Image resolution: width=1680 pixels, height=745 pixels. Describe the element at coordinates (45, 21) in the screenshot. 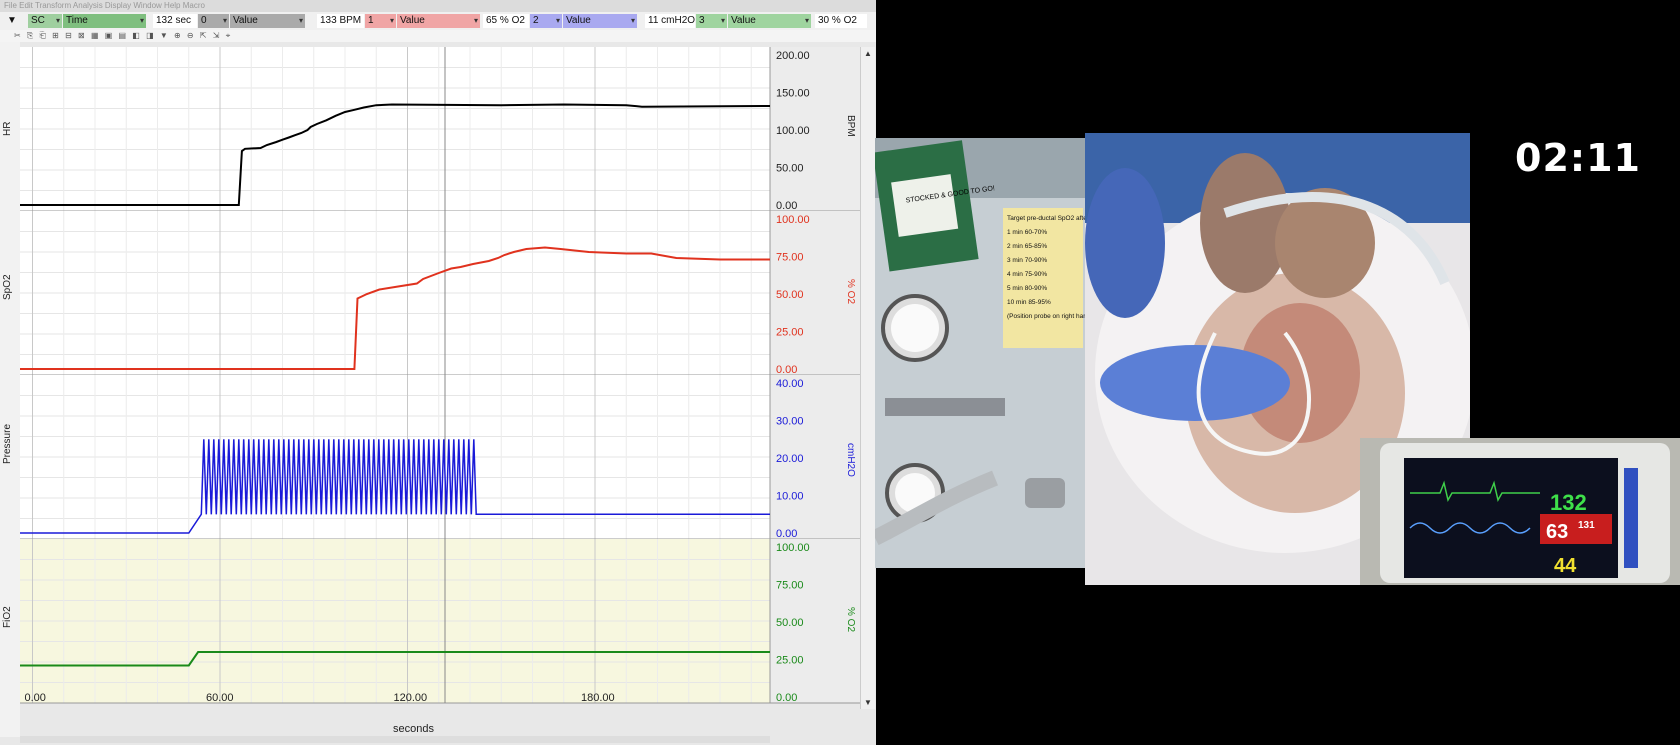

I see `channel-bar-cell: SC` at that location.